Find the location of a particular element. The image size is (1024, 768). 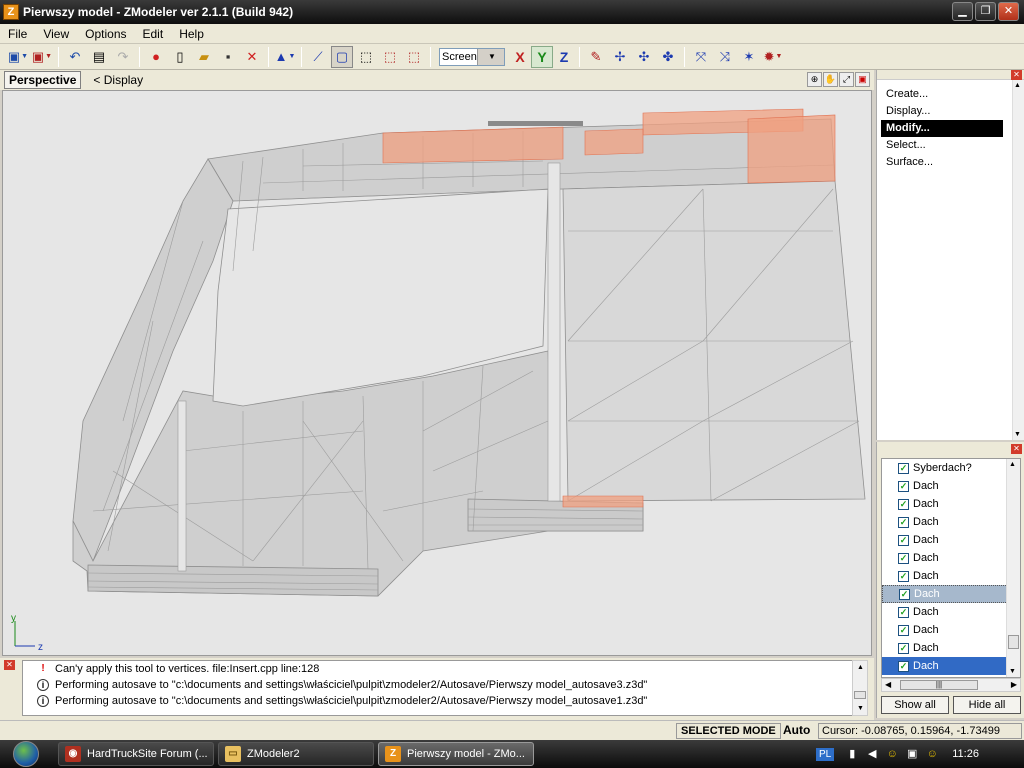

cone-icon: ▲ ▼ is located at coordinates (285, 57).